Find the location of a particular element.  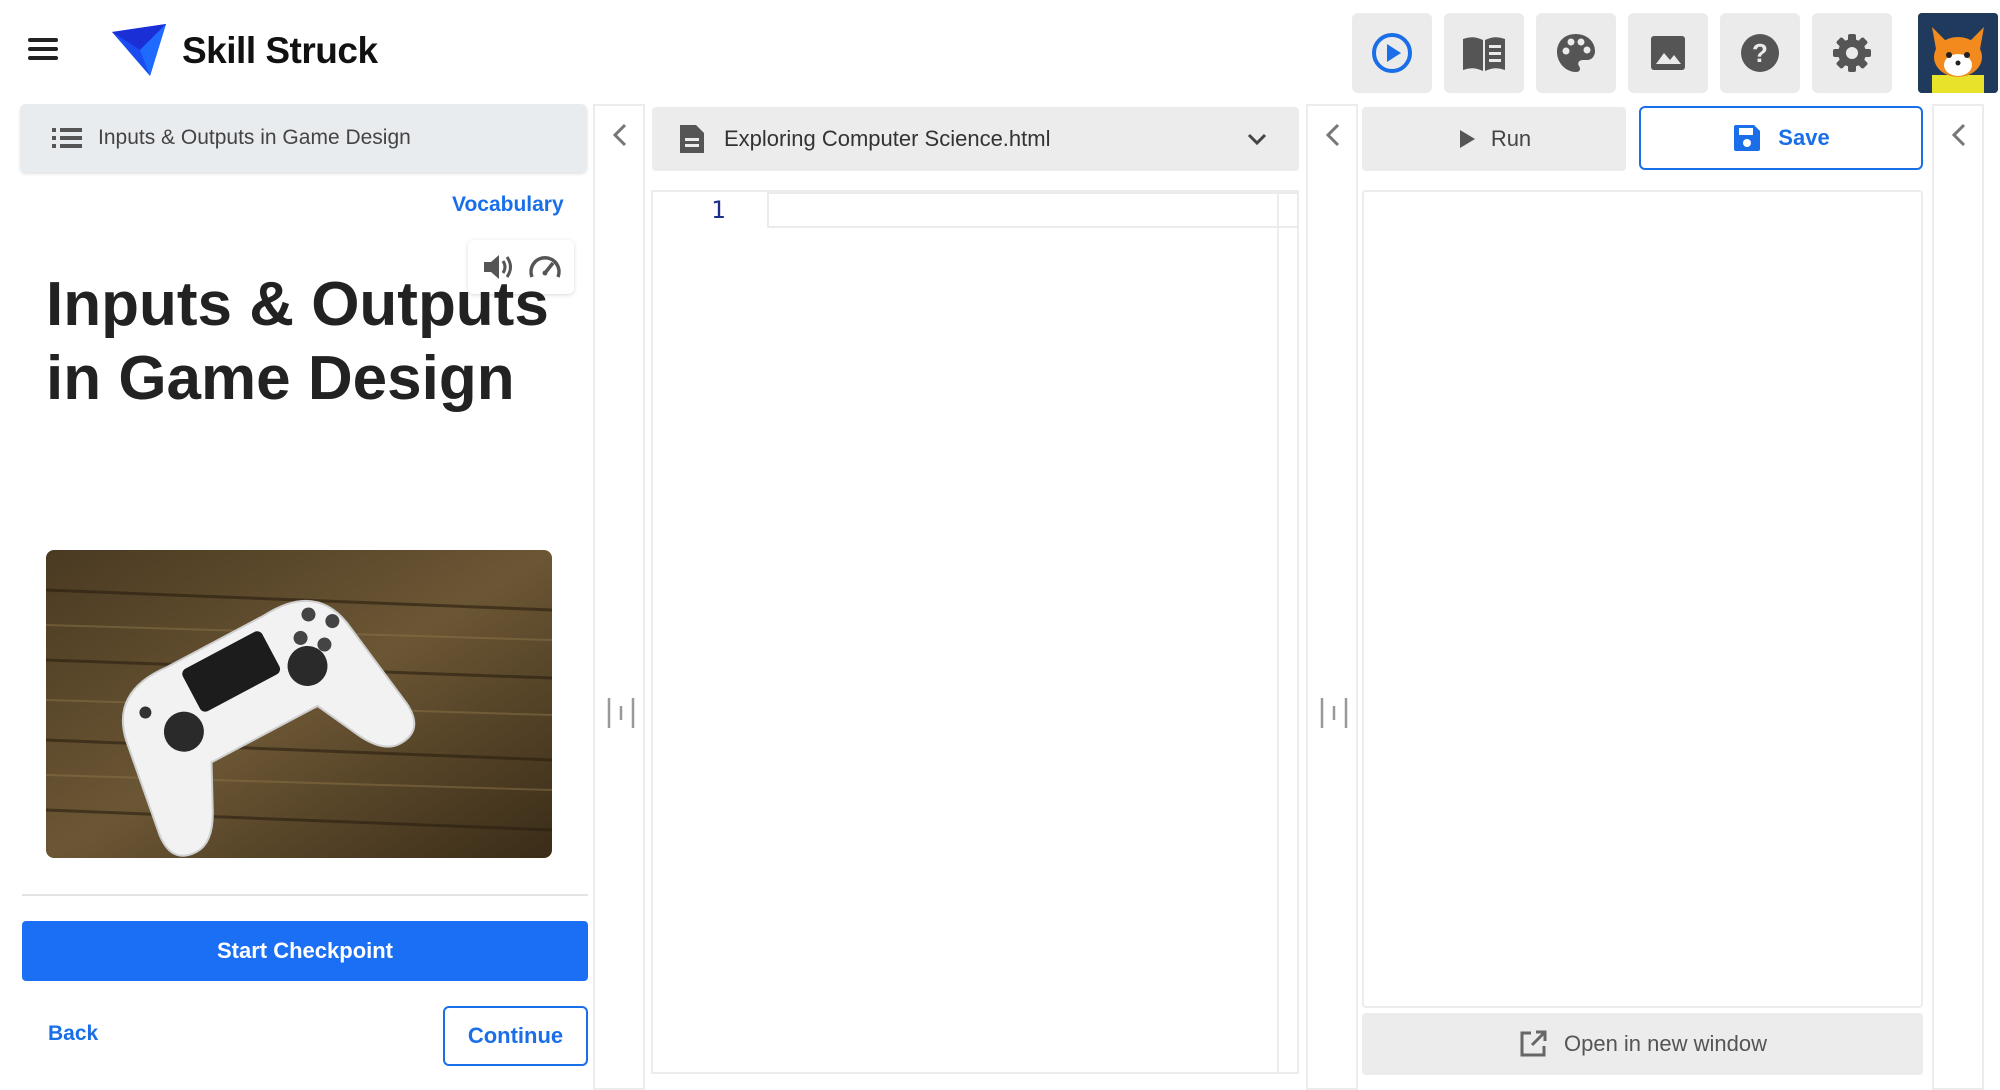

top-header: Skill Struck ? is located at coordinates (1000, 50).